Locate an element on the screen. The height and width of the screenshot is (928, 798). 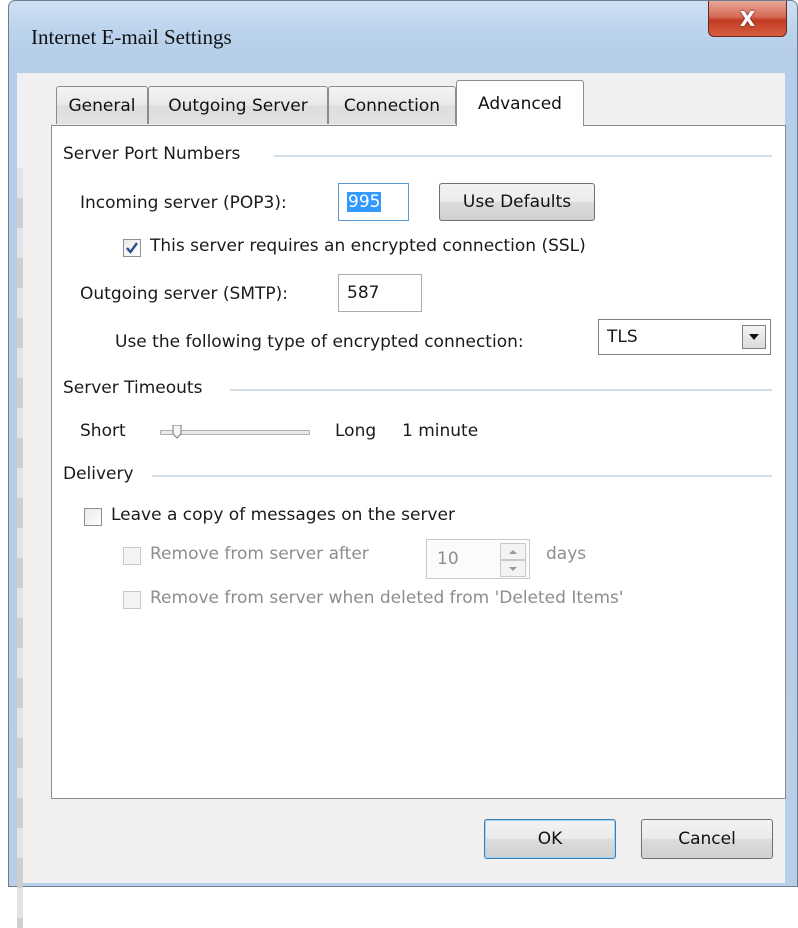
encryption-type-select: TLS is located at coordinates (684, 337).